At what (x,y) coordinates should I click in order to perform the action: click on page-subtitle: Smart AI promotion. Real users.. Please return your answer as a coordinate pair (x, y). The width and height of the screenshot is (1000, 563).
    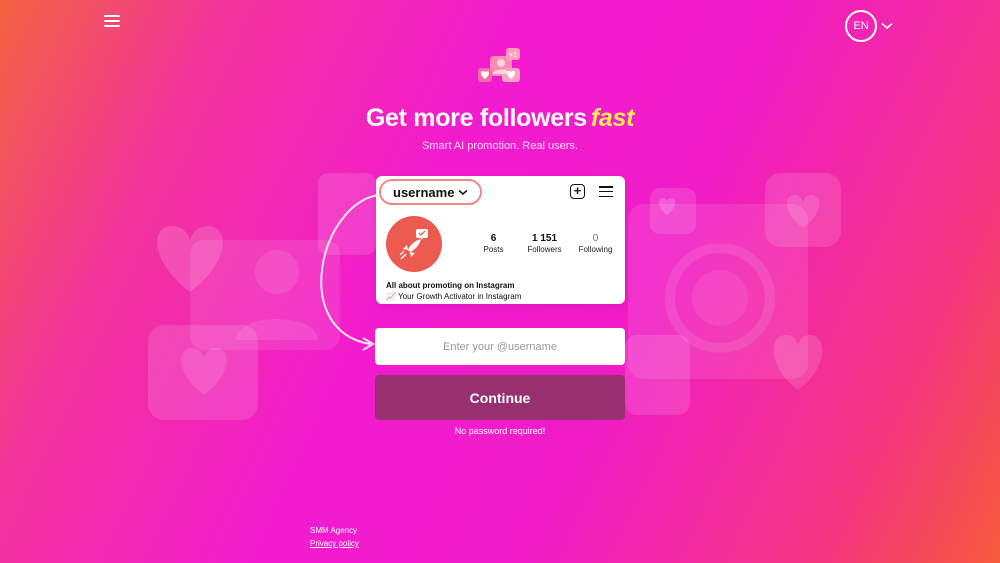
    Looking at the image, I should click on (500, 146).